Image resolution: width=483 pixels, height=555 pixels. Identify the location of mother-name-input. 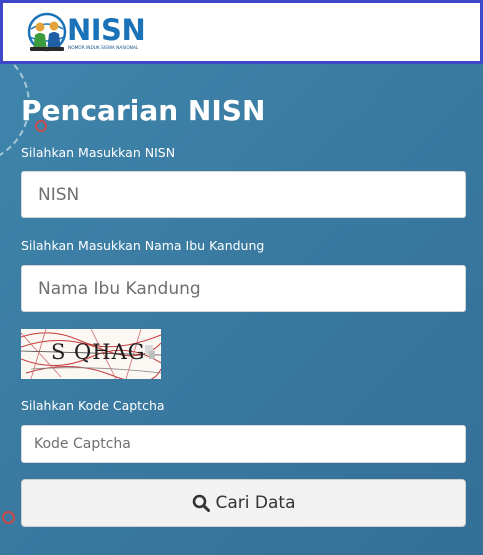
(243, 288).